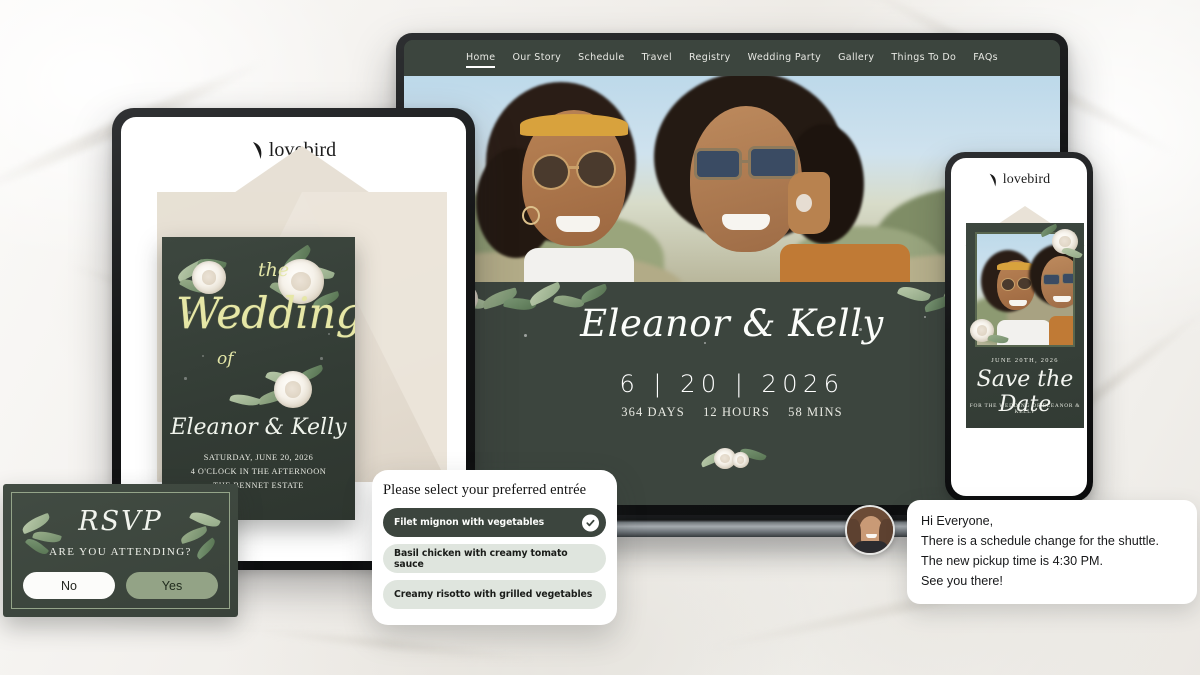 The height and width of the screenshot is (675, 1200). What do you see at coordinates (258, 471) in the screenshot?
I see `invitation-time: 4 O'CLOCK IN THE AFTERNOON` at bounding box center [258, 471].